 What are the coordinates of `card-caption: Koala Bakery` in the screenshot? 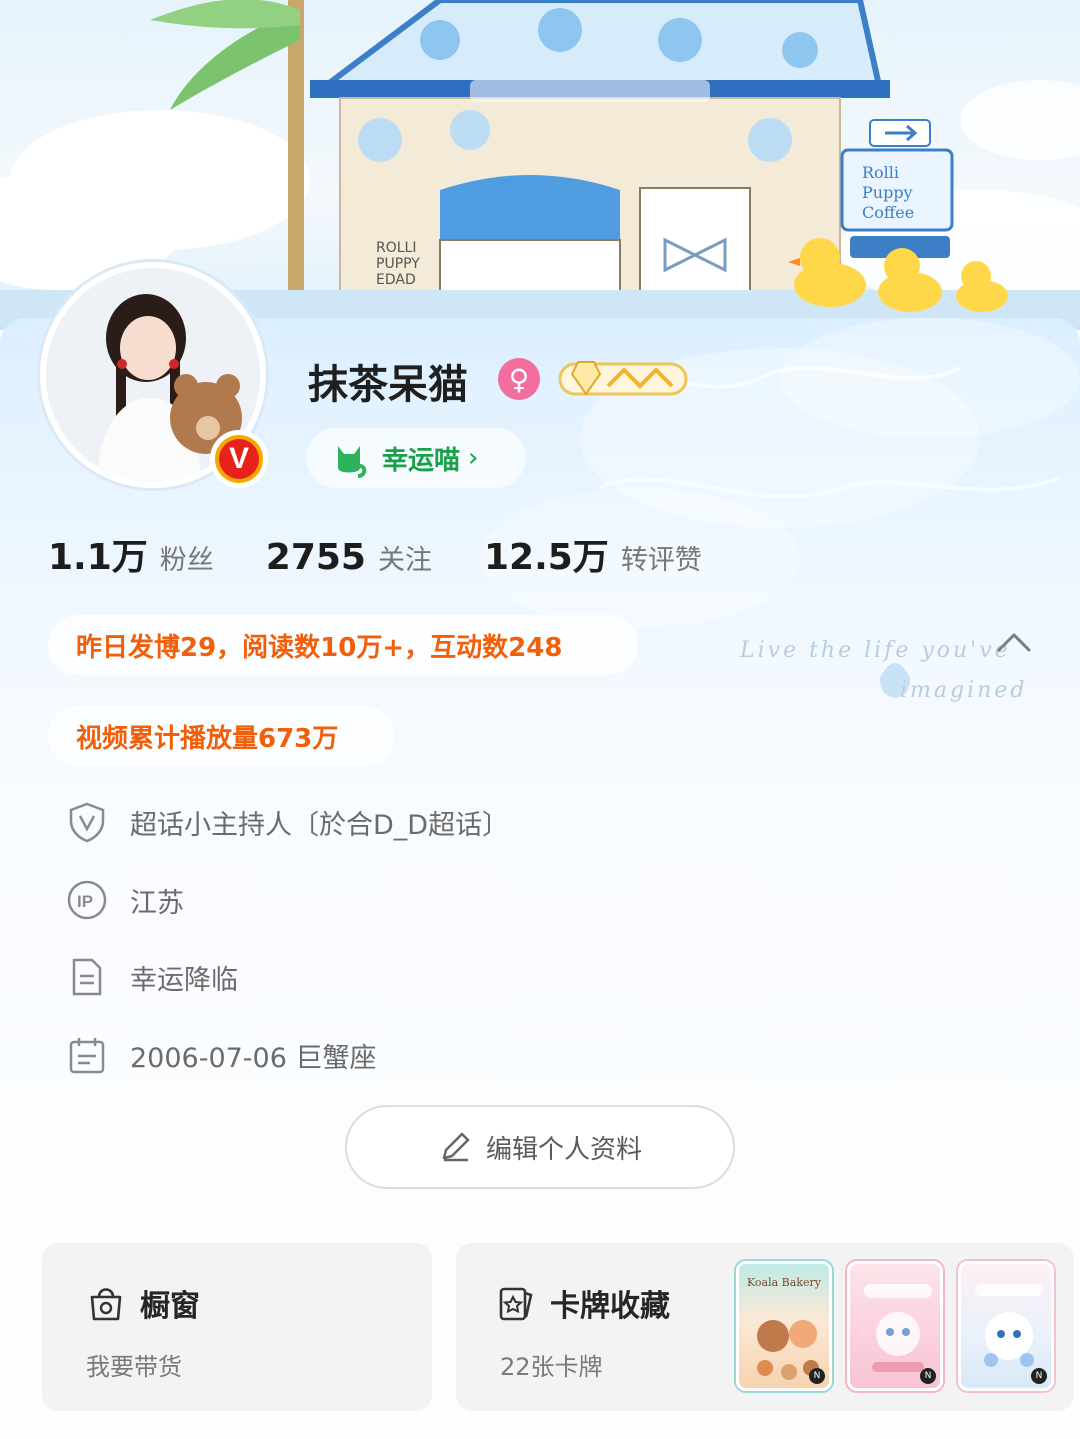 It's located at (784, 1282).